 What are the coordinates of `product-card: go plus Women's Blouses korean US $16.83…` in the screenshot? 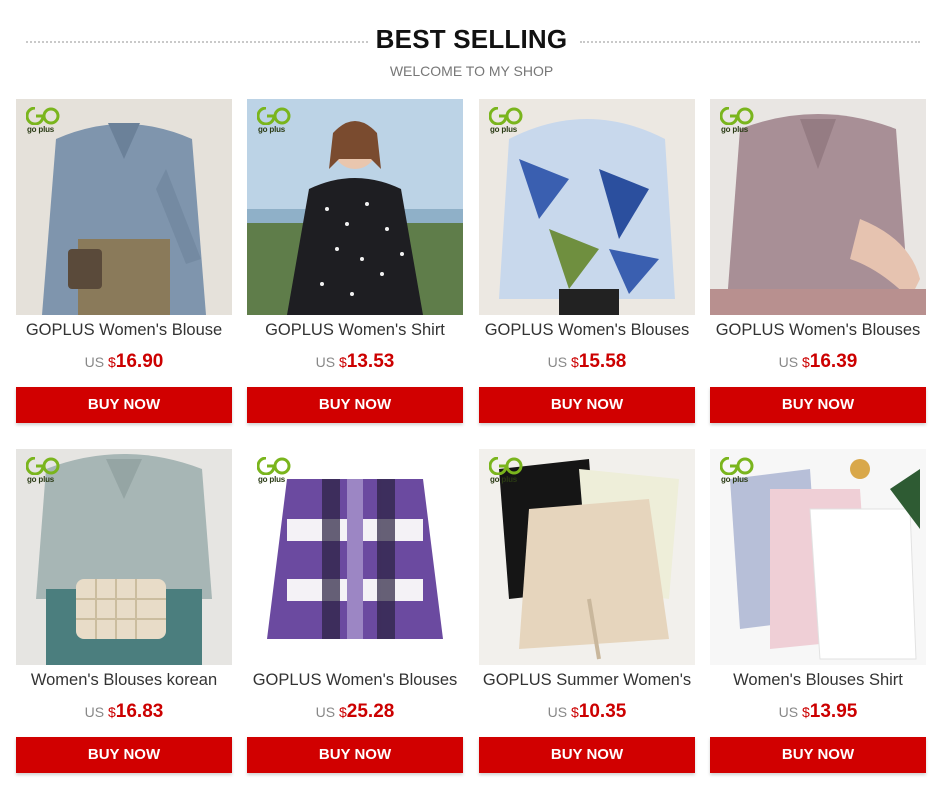 It's located at (124, 618).